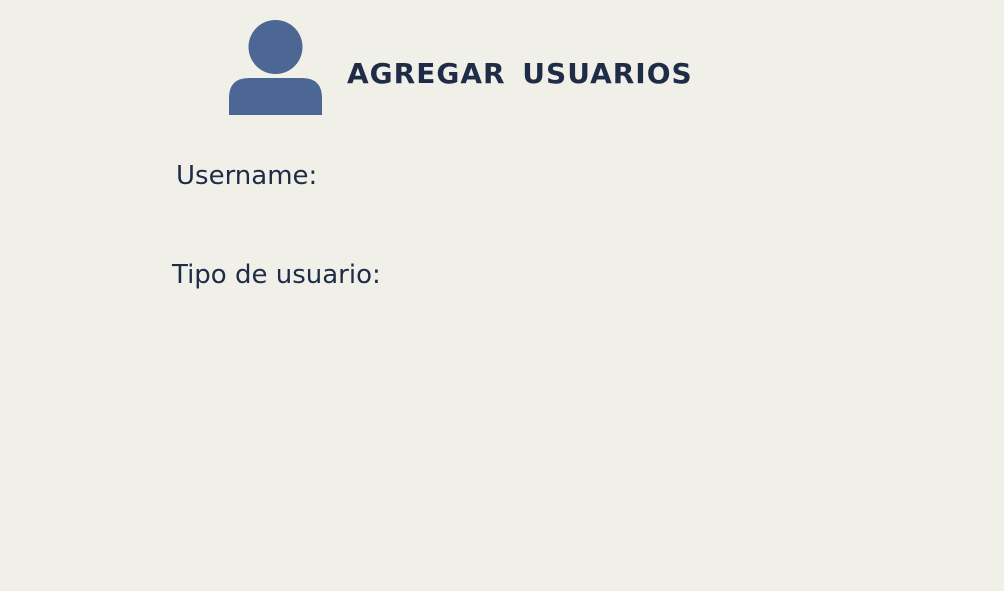  Describe the element at coordinates (247, 176) in the screenshot. I see `username-label: Username:` at that location.